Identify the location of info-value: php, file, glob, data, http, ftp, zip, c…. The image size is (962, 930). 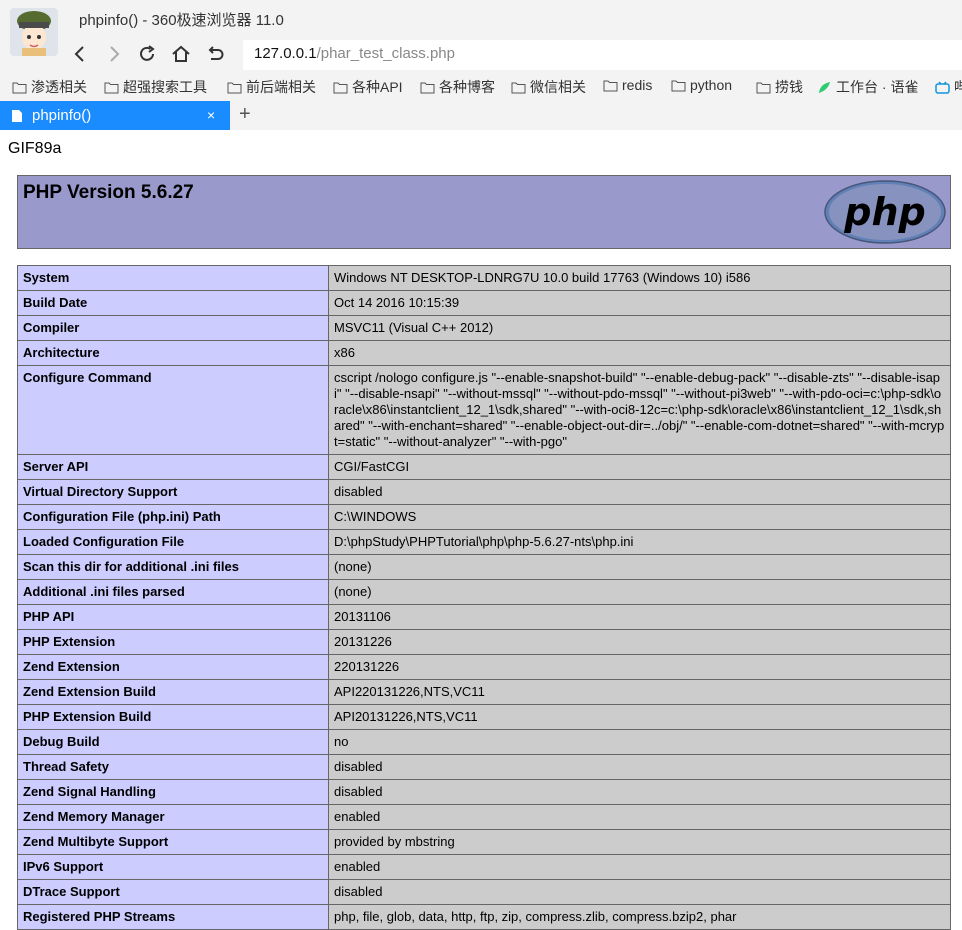
(639, 917).